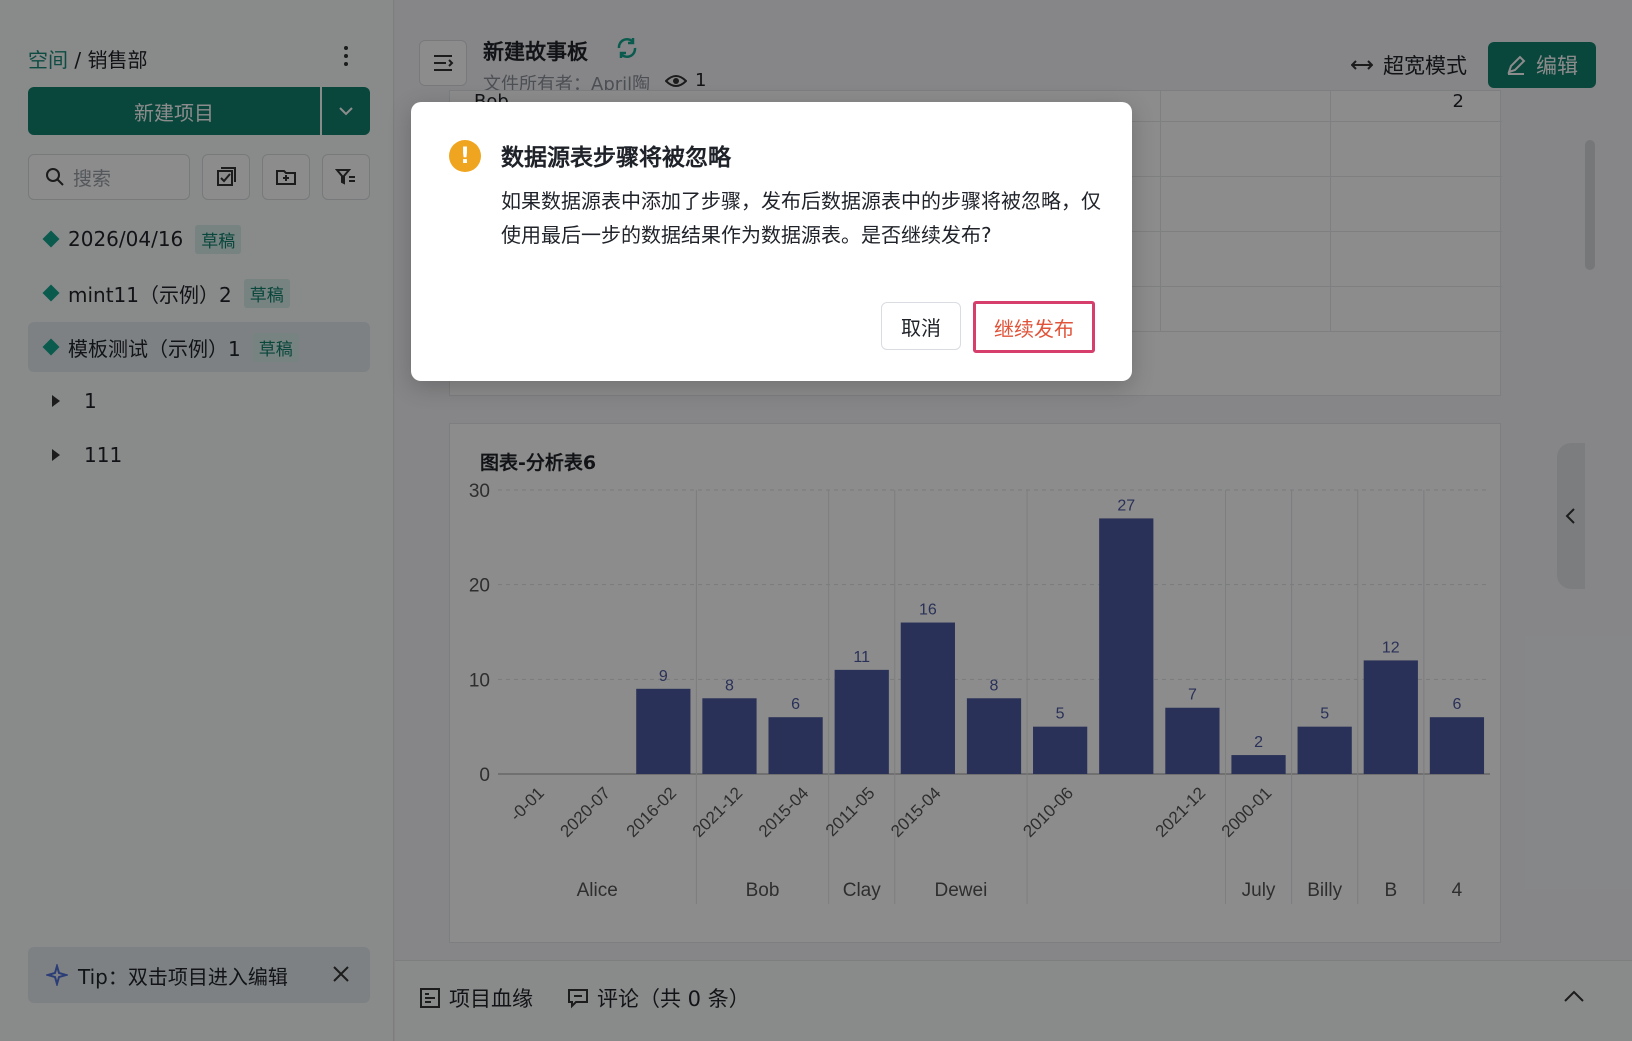 This screenshot has width=1632, height=1041. Describe the element at coordinates (921, 326) in the screenshot. I see `cancel-button: 取消` at that location.